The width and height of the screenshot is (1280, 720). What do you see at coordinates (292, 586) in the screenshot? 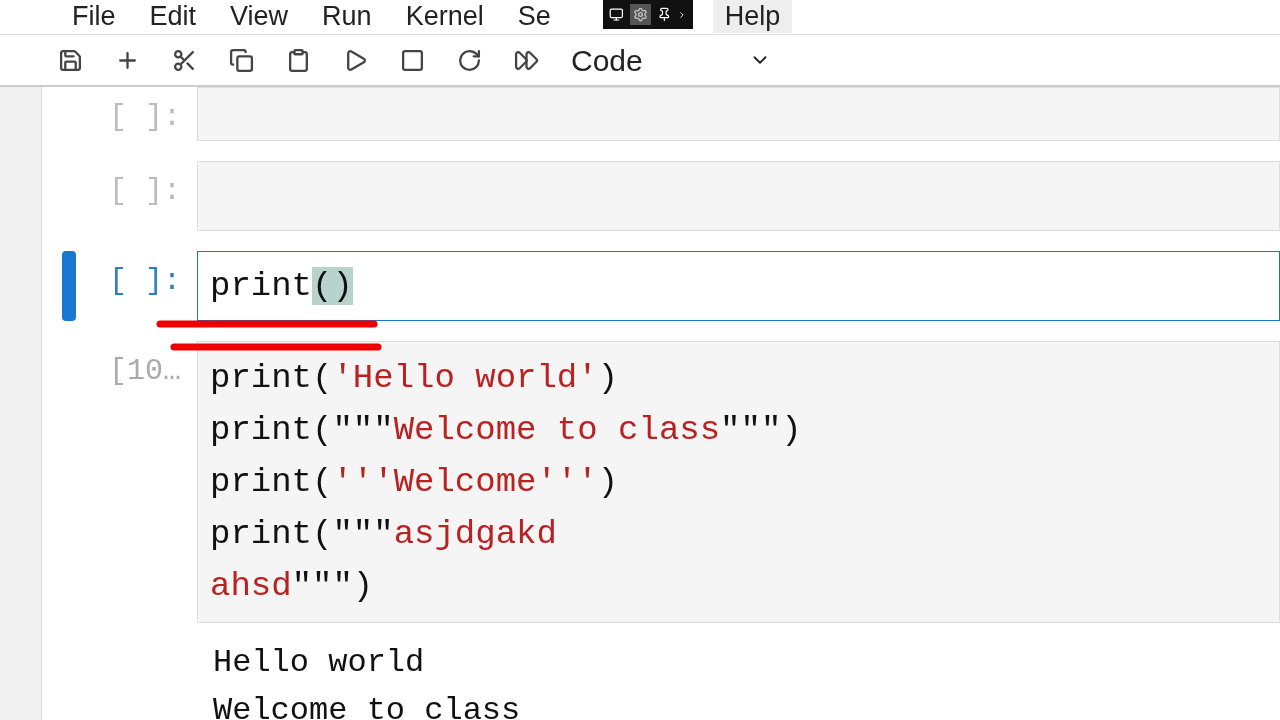
I see `code-line: ahsd""")` at bounding box center [292, 586].